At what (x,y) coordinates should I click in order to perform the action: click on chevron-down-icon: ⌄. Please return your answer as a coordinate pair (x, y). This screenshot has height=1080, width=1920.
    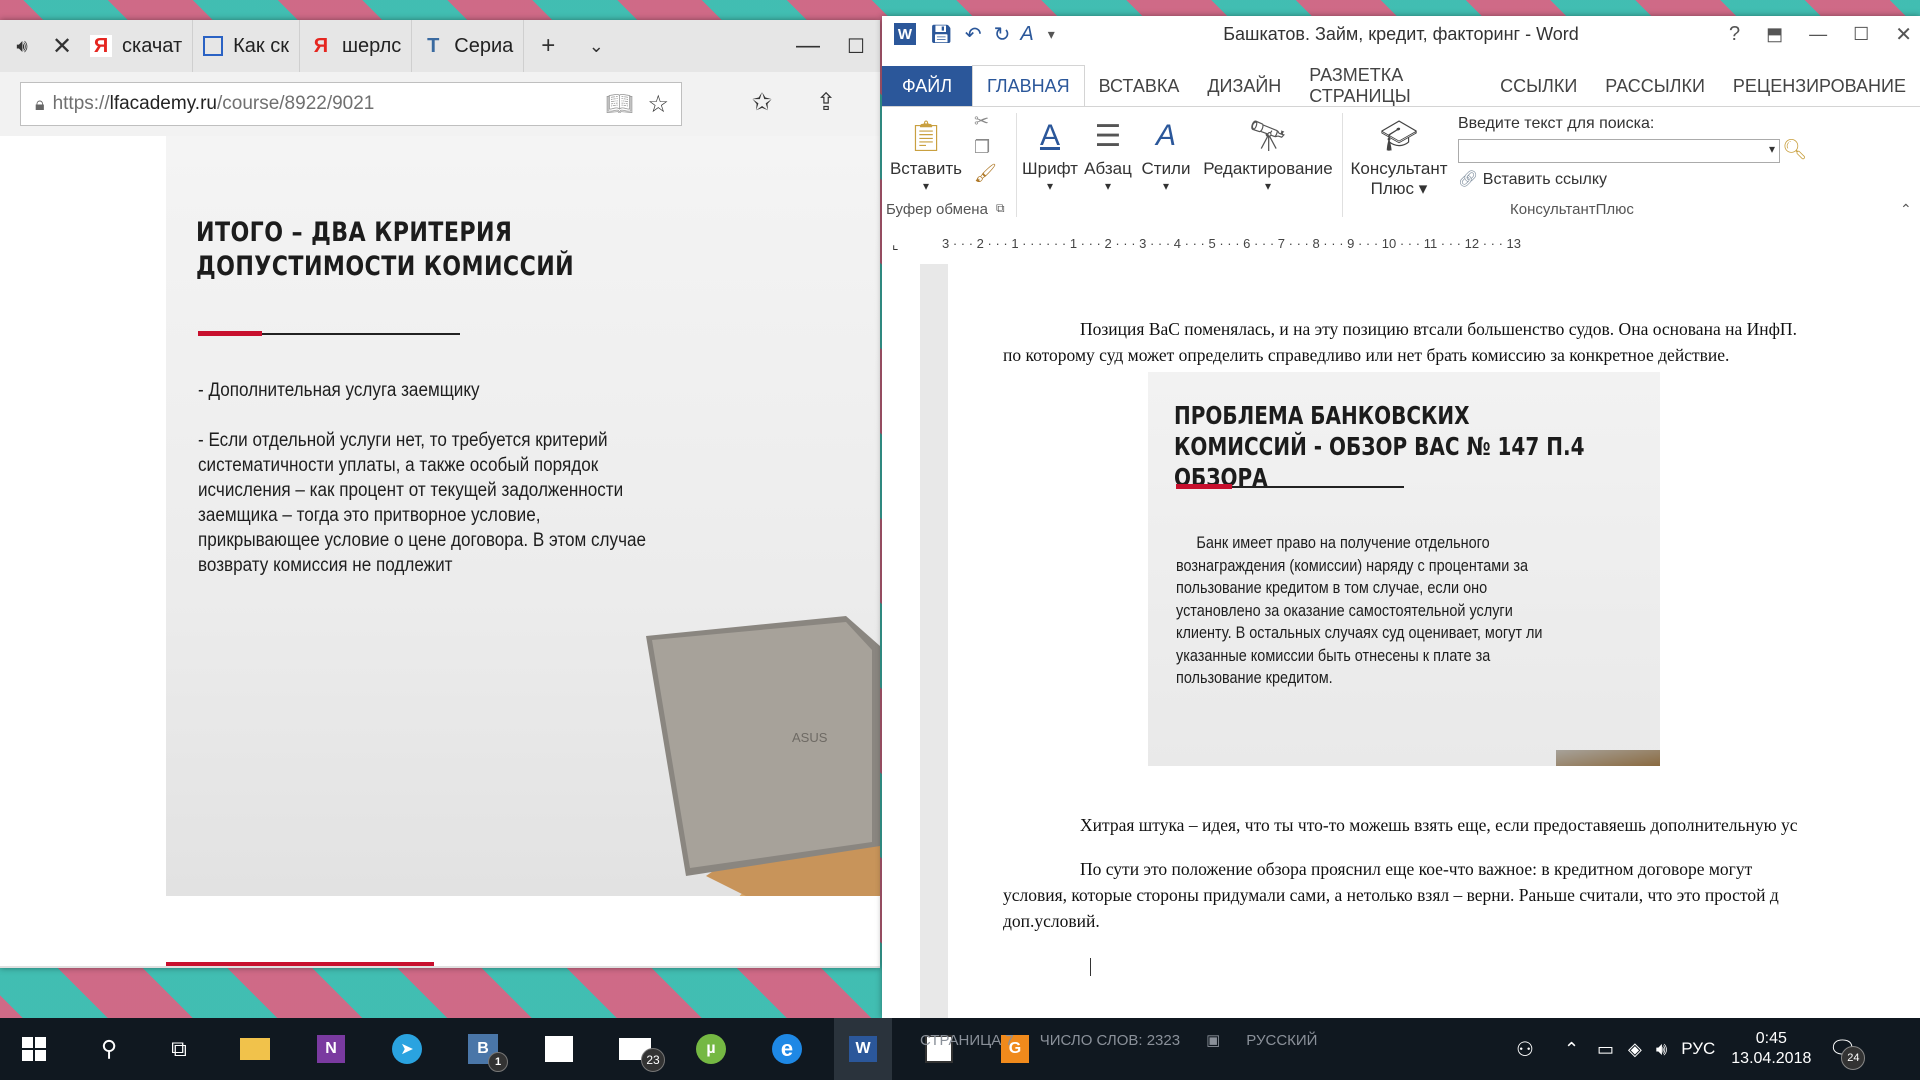
    Looking at the image, I should click on (596, 46).